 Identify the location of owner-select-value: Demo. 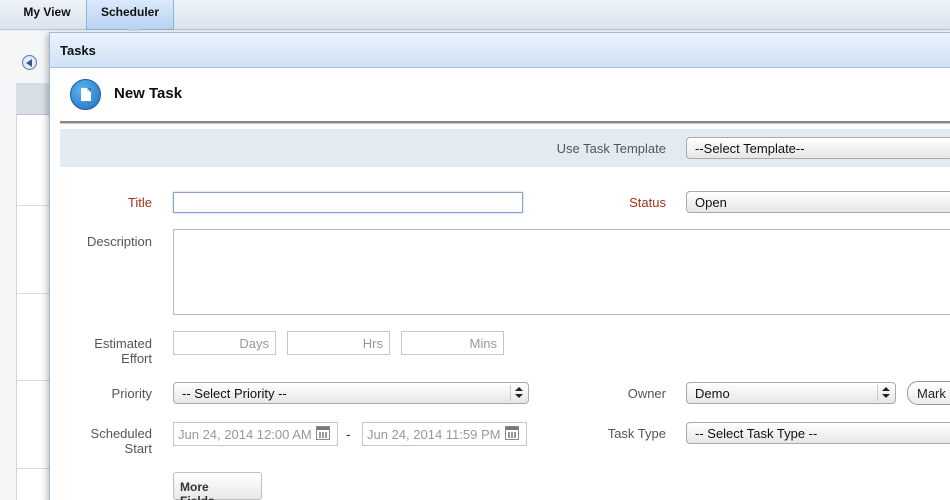
(712, 393).